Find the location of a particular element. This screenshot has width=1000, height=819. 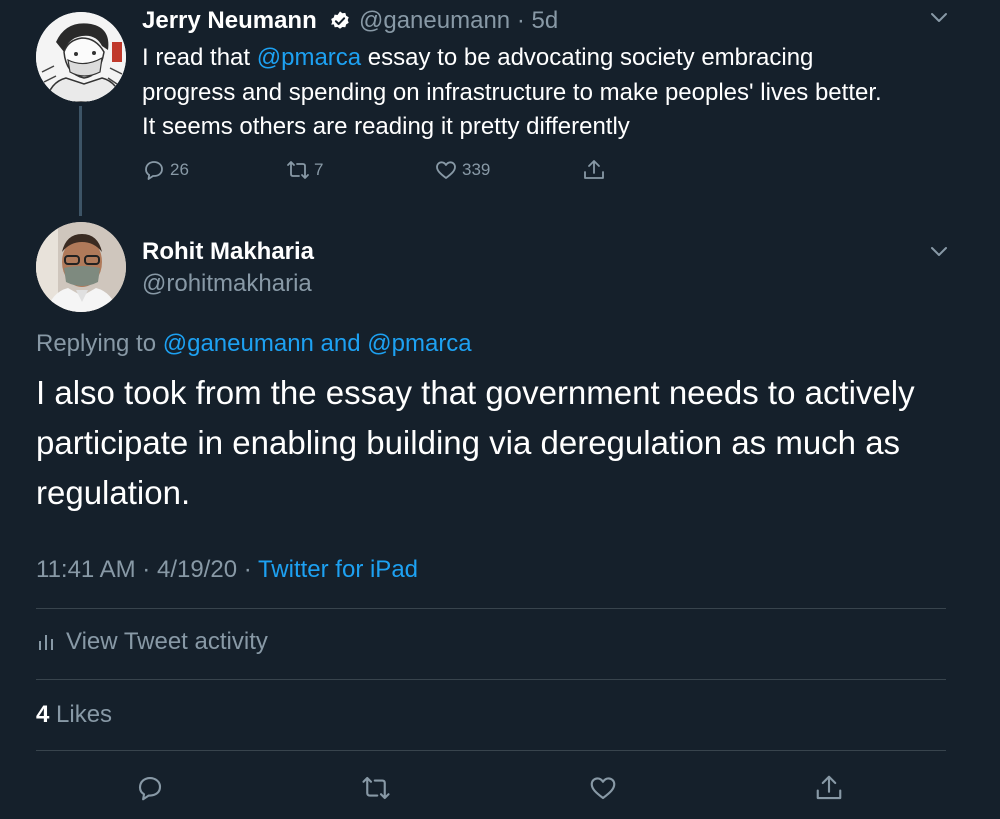

photo-avatar-image is located at coordinates (81, 267).